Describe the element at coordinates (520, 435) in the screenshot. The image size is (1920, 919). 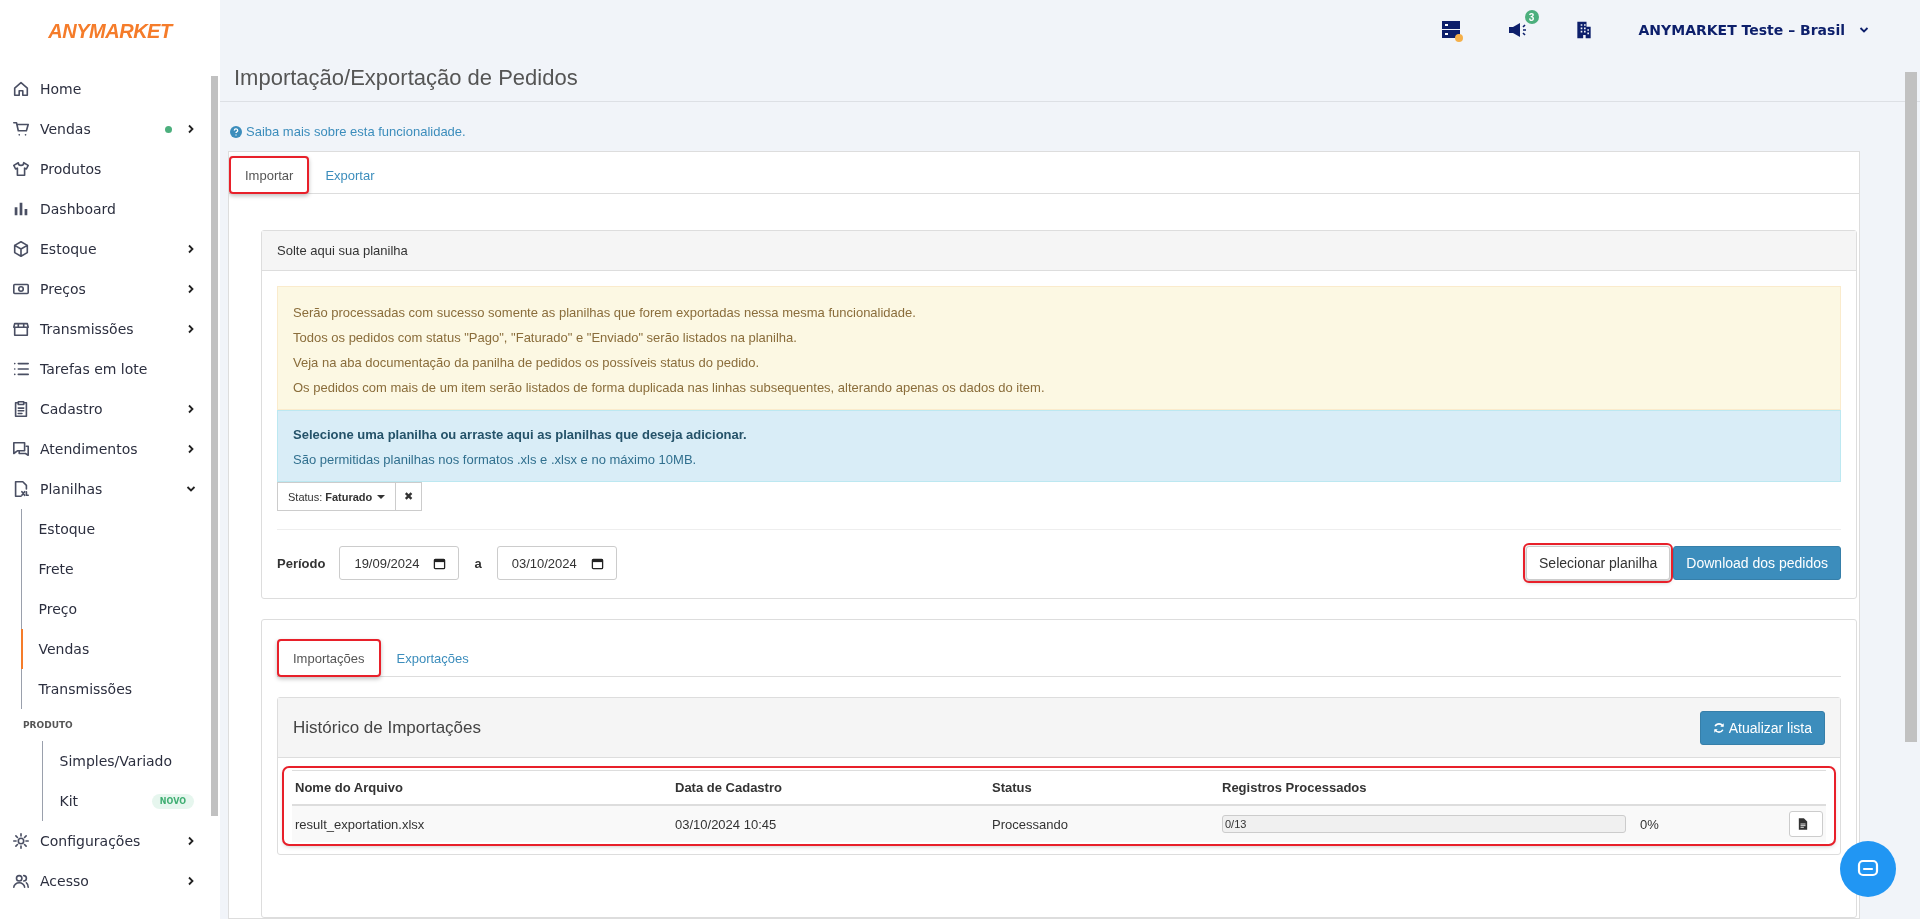
I see `drop-title: Selecione uma planilha ou arraste aqui as planilhas que deseja adicionar.` at that location.